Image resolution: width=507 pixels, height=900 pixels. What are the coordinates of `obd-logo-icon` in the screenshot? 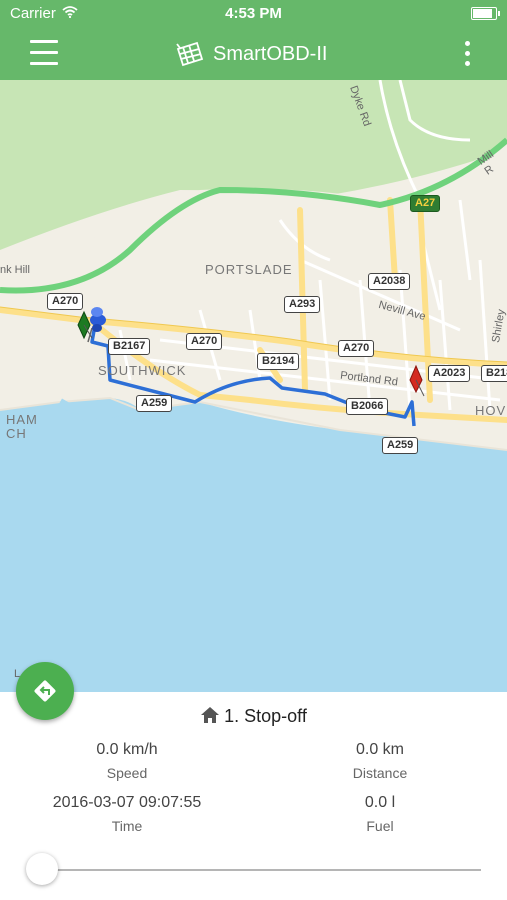 It's located at (190, 54).